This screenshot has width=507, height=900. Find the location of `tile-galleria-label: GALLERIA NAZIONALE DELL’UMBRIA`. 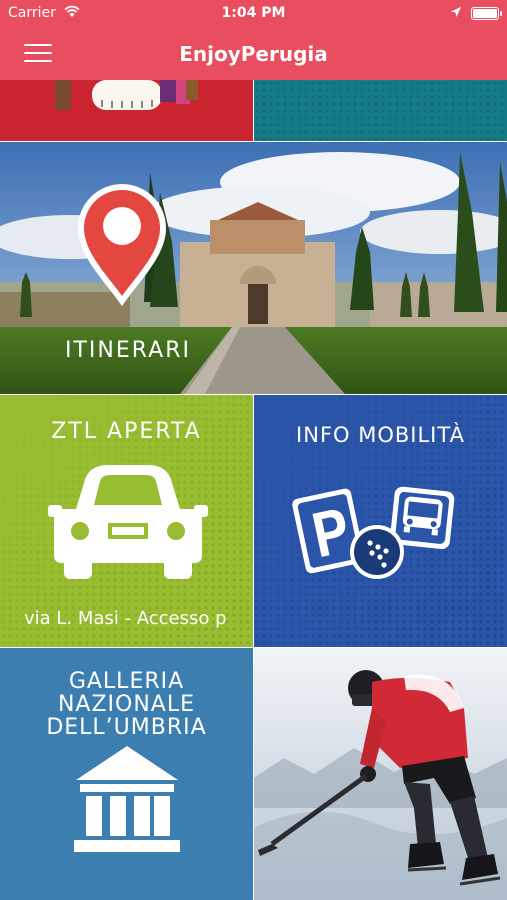

tile-galleria-label: GALLERIA NAZIONALE DELL’UMBRIA is located at coordinates (126, 704).